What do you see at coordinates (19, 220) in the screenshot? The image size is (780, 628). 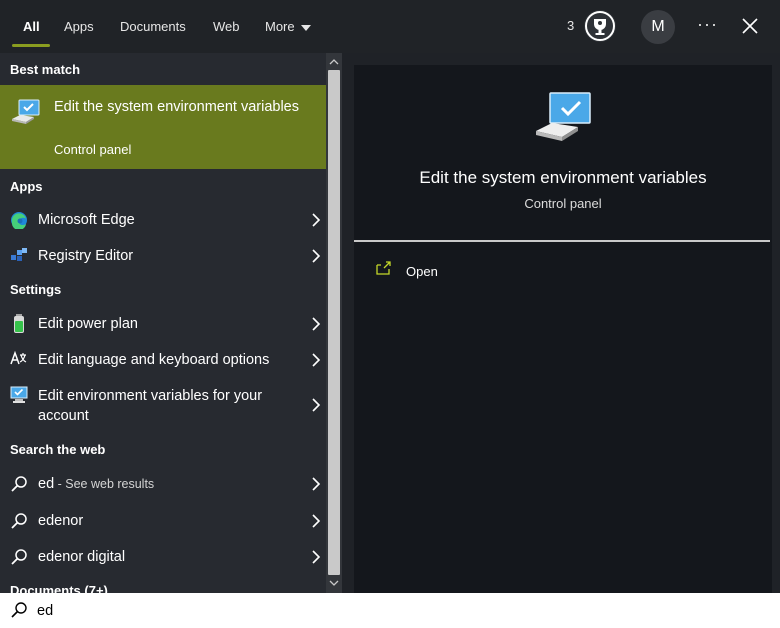 I see `edge-icon` at bounding box center [19, 220].